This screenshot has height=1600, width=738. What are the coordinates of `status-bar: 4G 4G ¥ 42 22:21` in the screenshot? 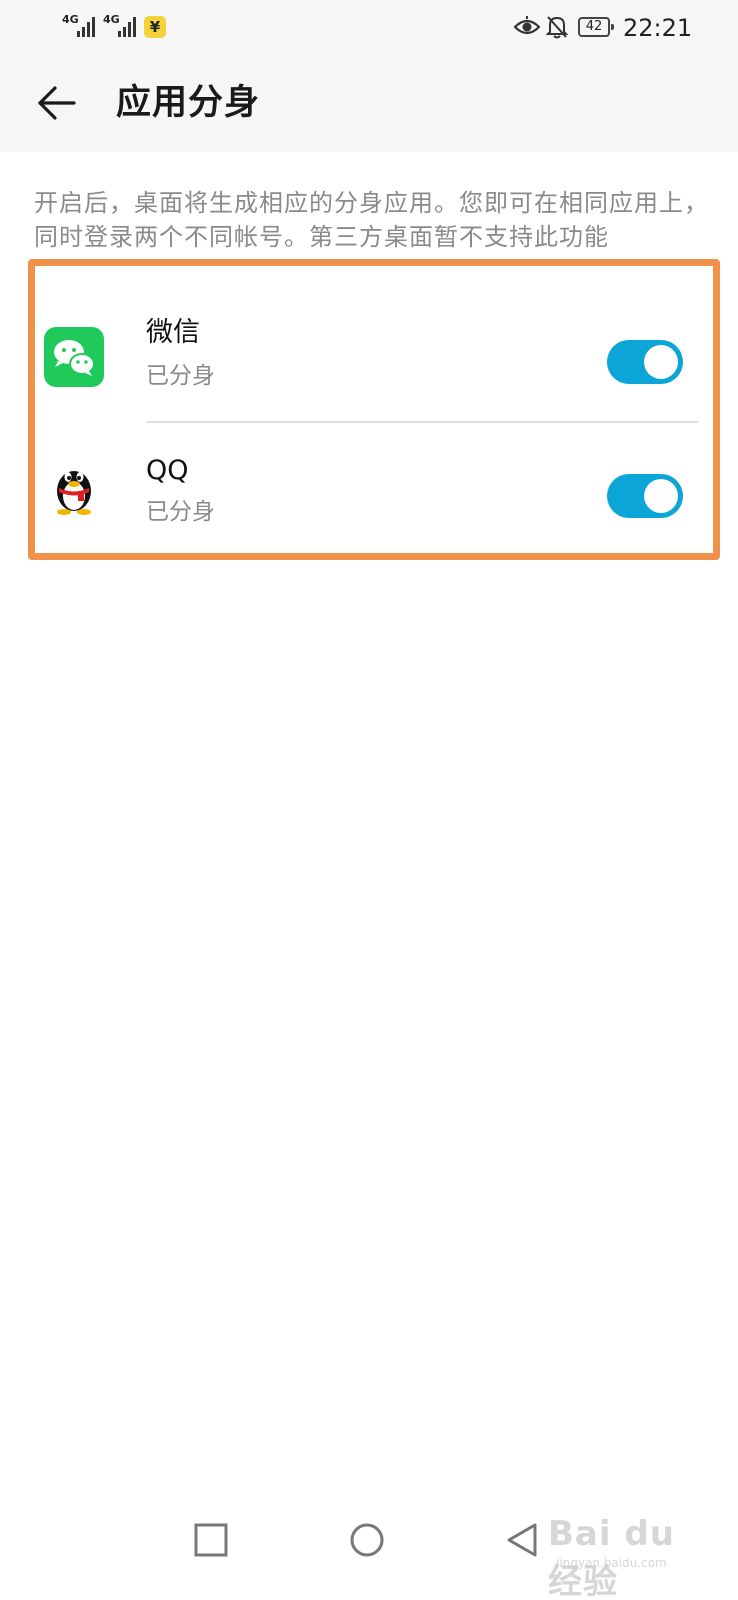 It's located at (369, 28).